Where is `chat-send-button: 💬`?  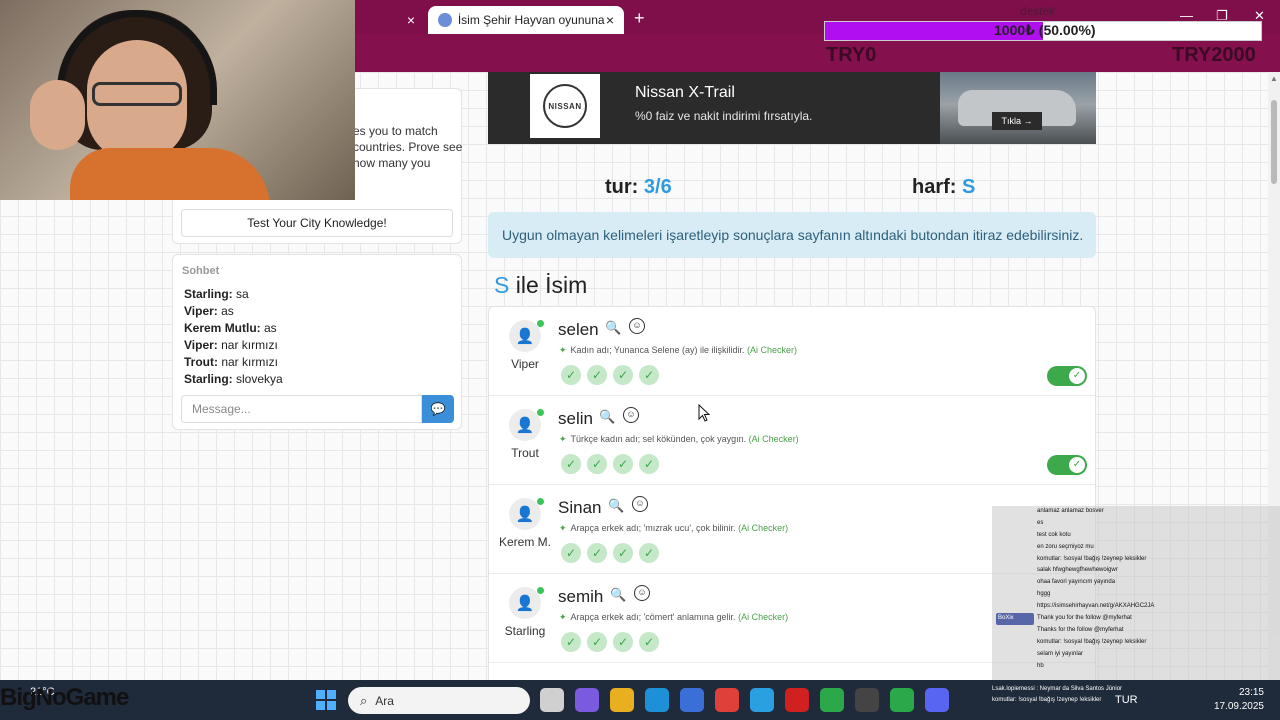
chat-send-button: 💬 is located at coordinates (438, 409).